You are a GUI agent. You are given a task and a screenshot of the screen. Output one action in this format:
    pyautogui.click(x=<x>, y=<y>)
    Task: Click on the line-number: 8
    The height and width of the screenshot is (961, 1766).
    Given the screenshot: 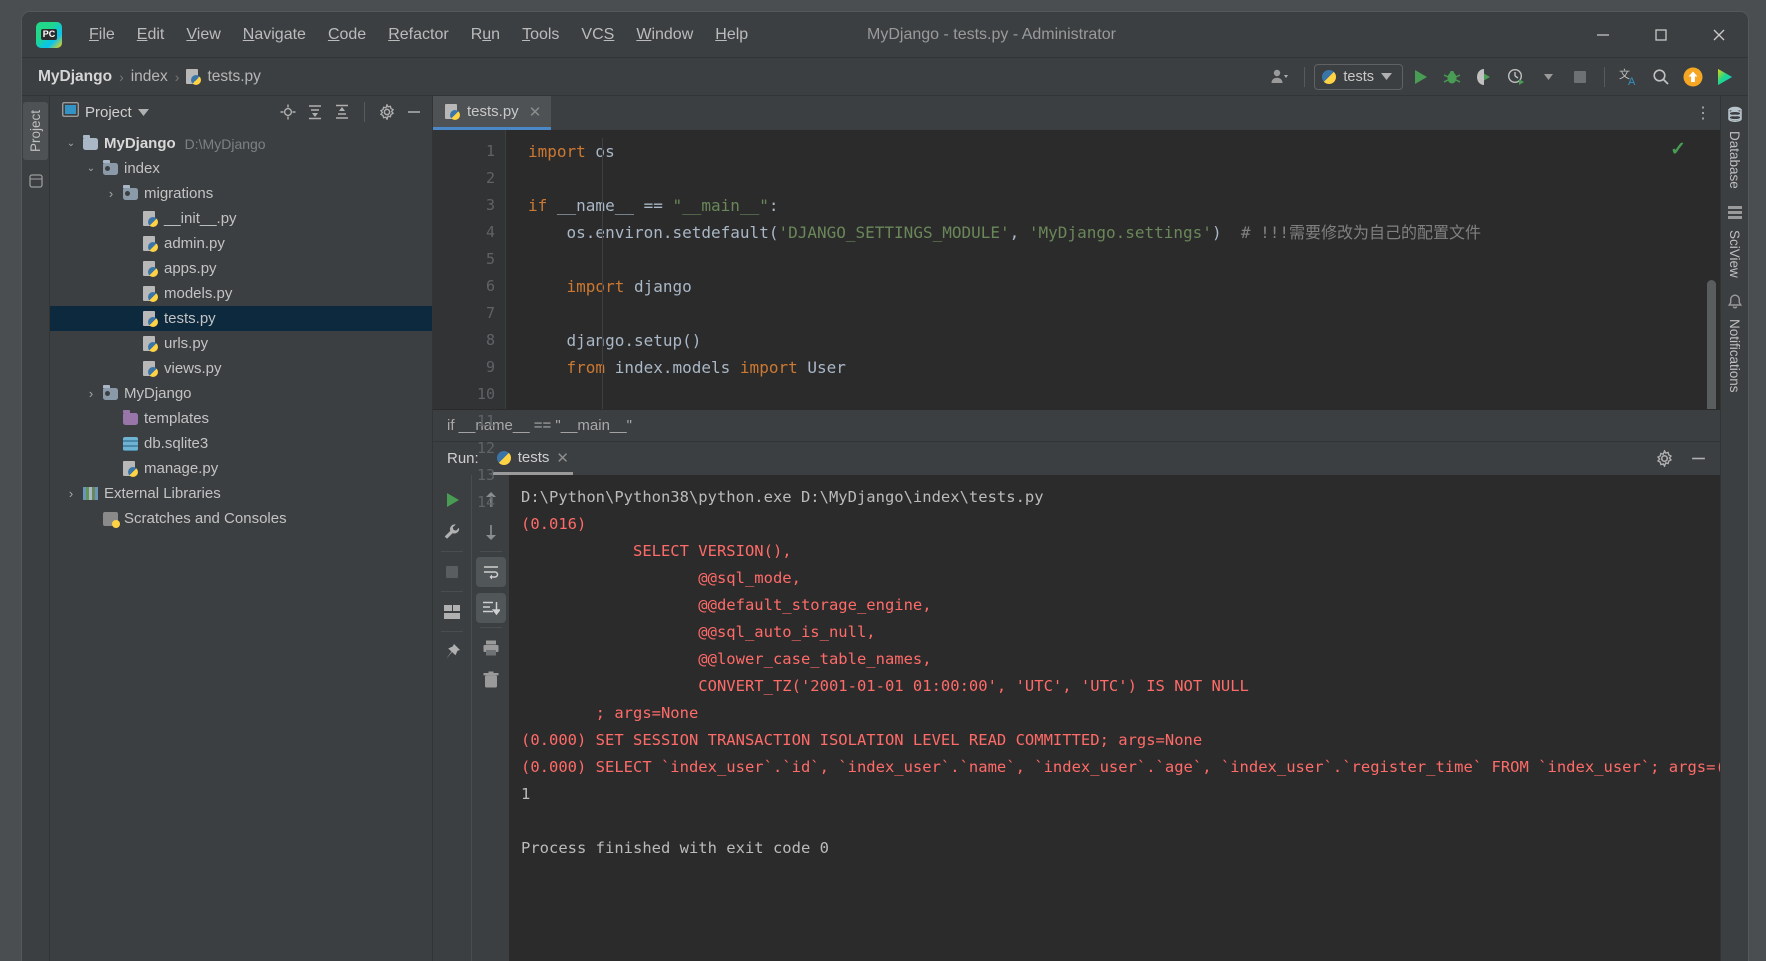 What is the action you would take?
    pyautogui.click(x=469, y=340)
    